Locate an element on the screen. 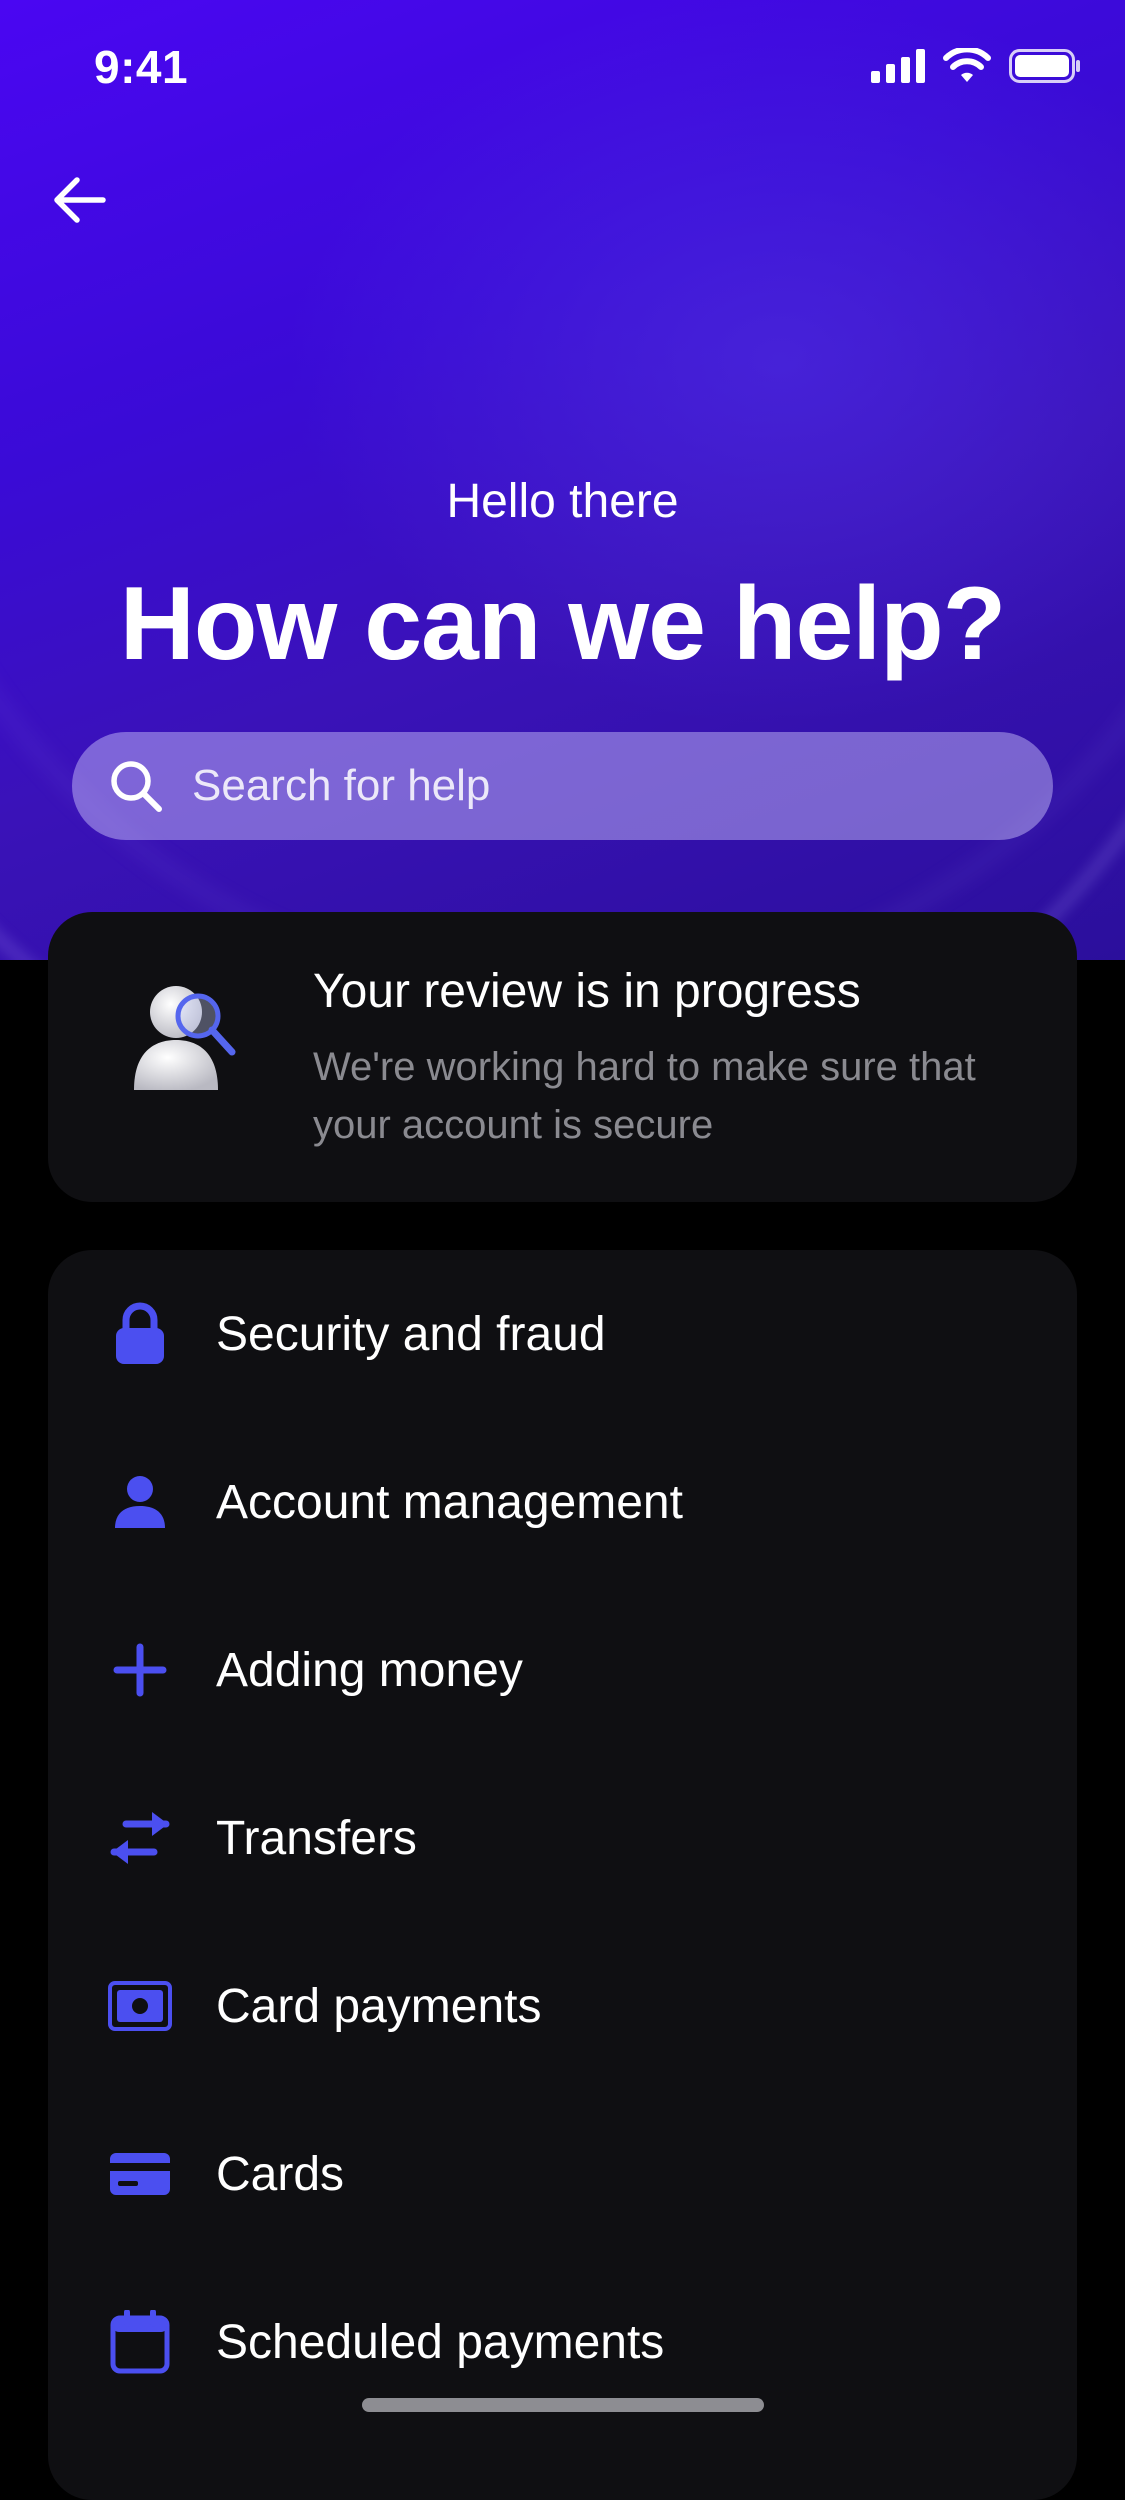 The width and height of the screenshot is (1125, 2500). greeting: Hello there is located at coordinates (562, 501).